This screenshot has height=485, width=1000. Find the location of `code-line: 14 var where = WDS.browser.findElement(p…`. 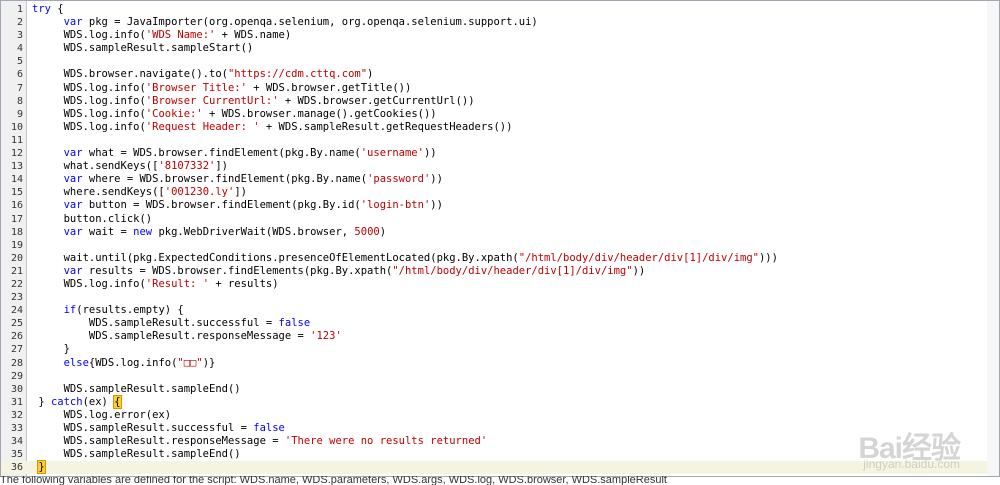

code-line: 14 var where = WDS.browser.findElement(p… is located at coordinates (500, 179).